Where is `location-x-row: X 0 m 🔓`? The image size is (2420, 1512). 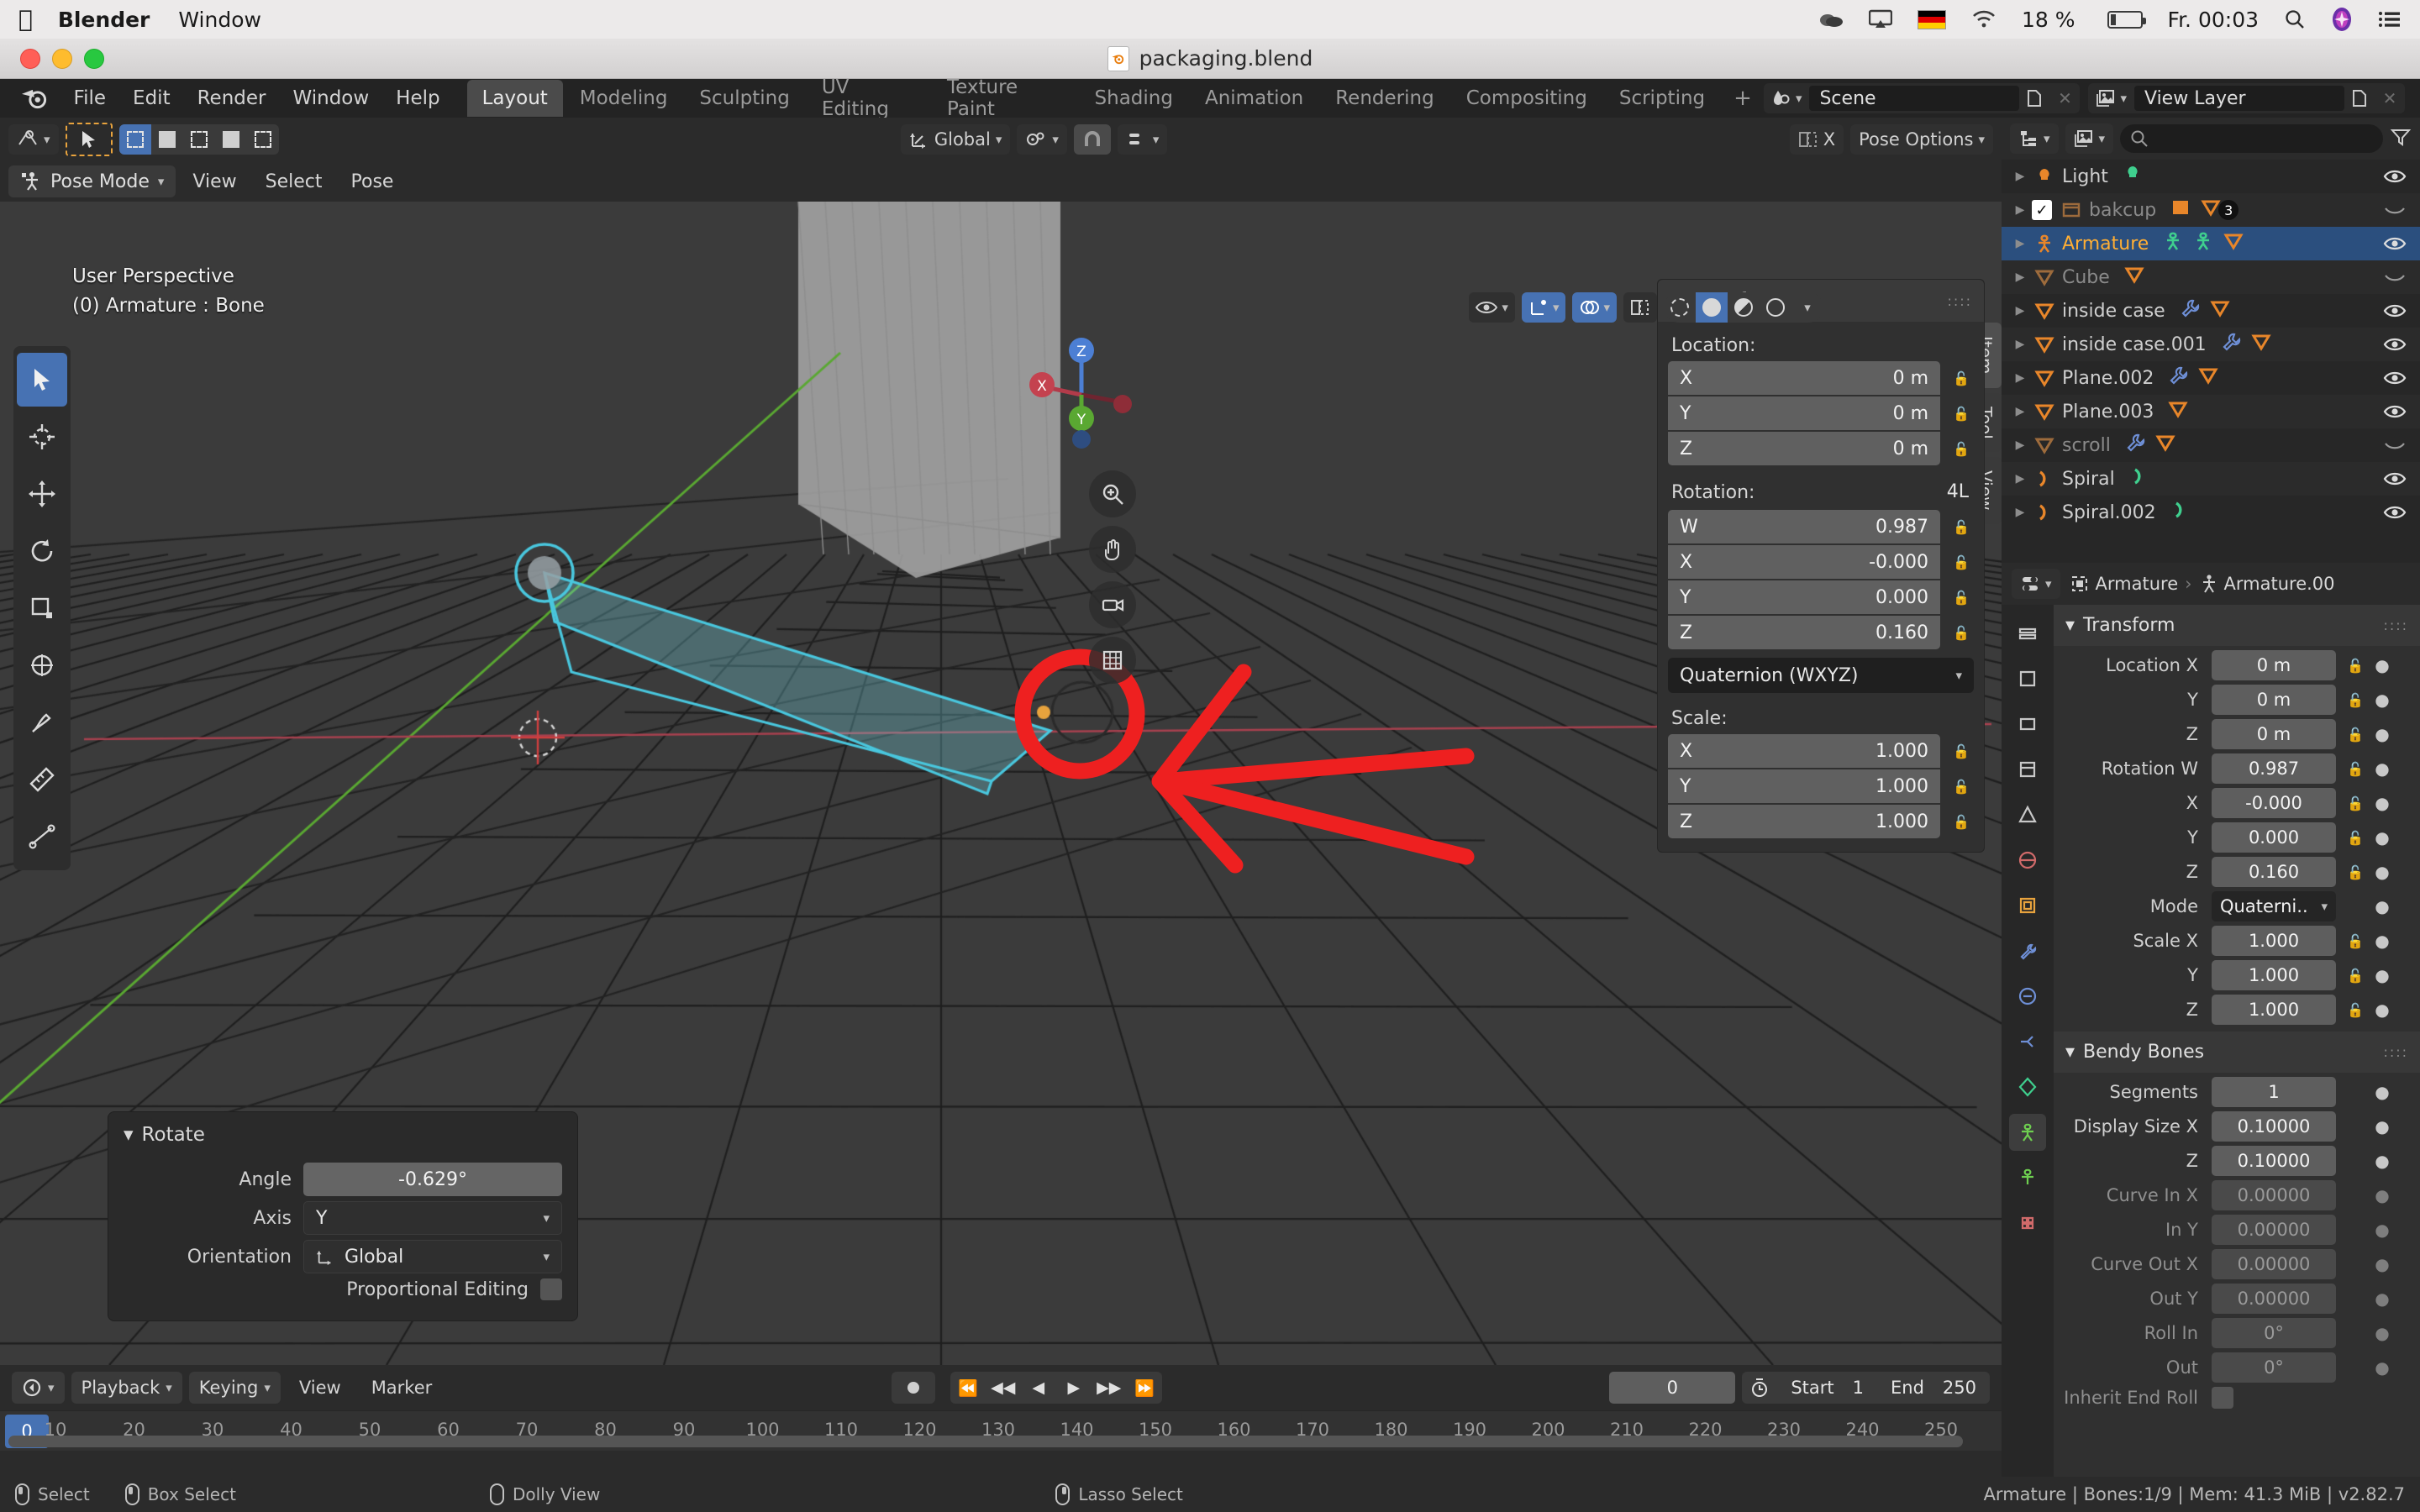 location-x-row: X 0 m 🔓 is located at coordinates (1821, 378).